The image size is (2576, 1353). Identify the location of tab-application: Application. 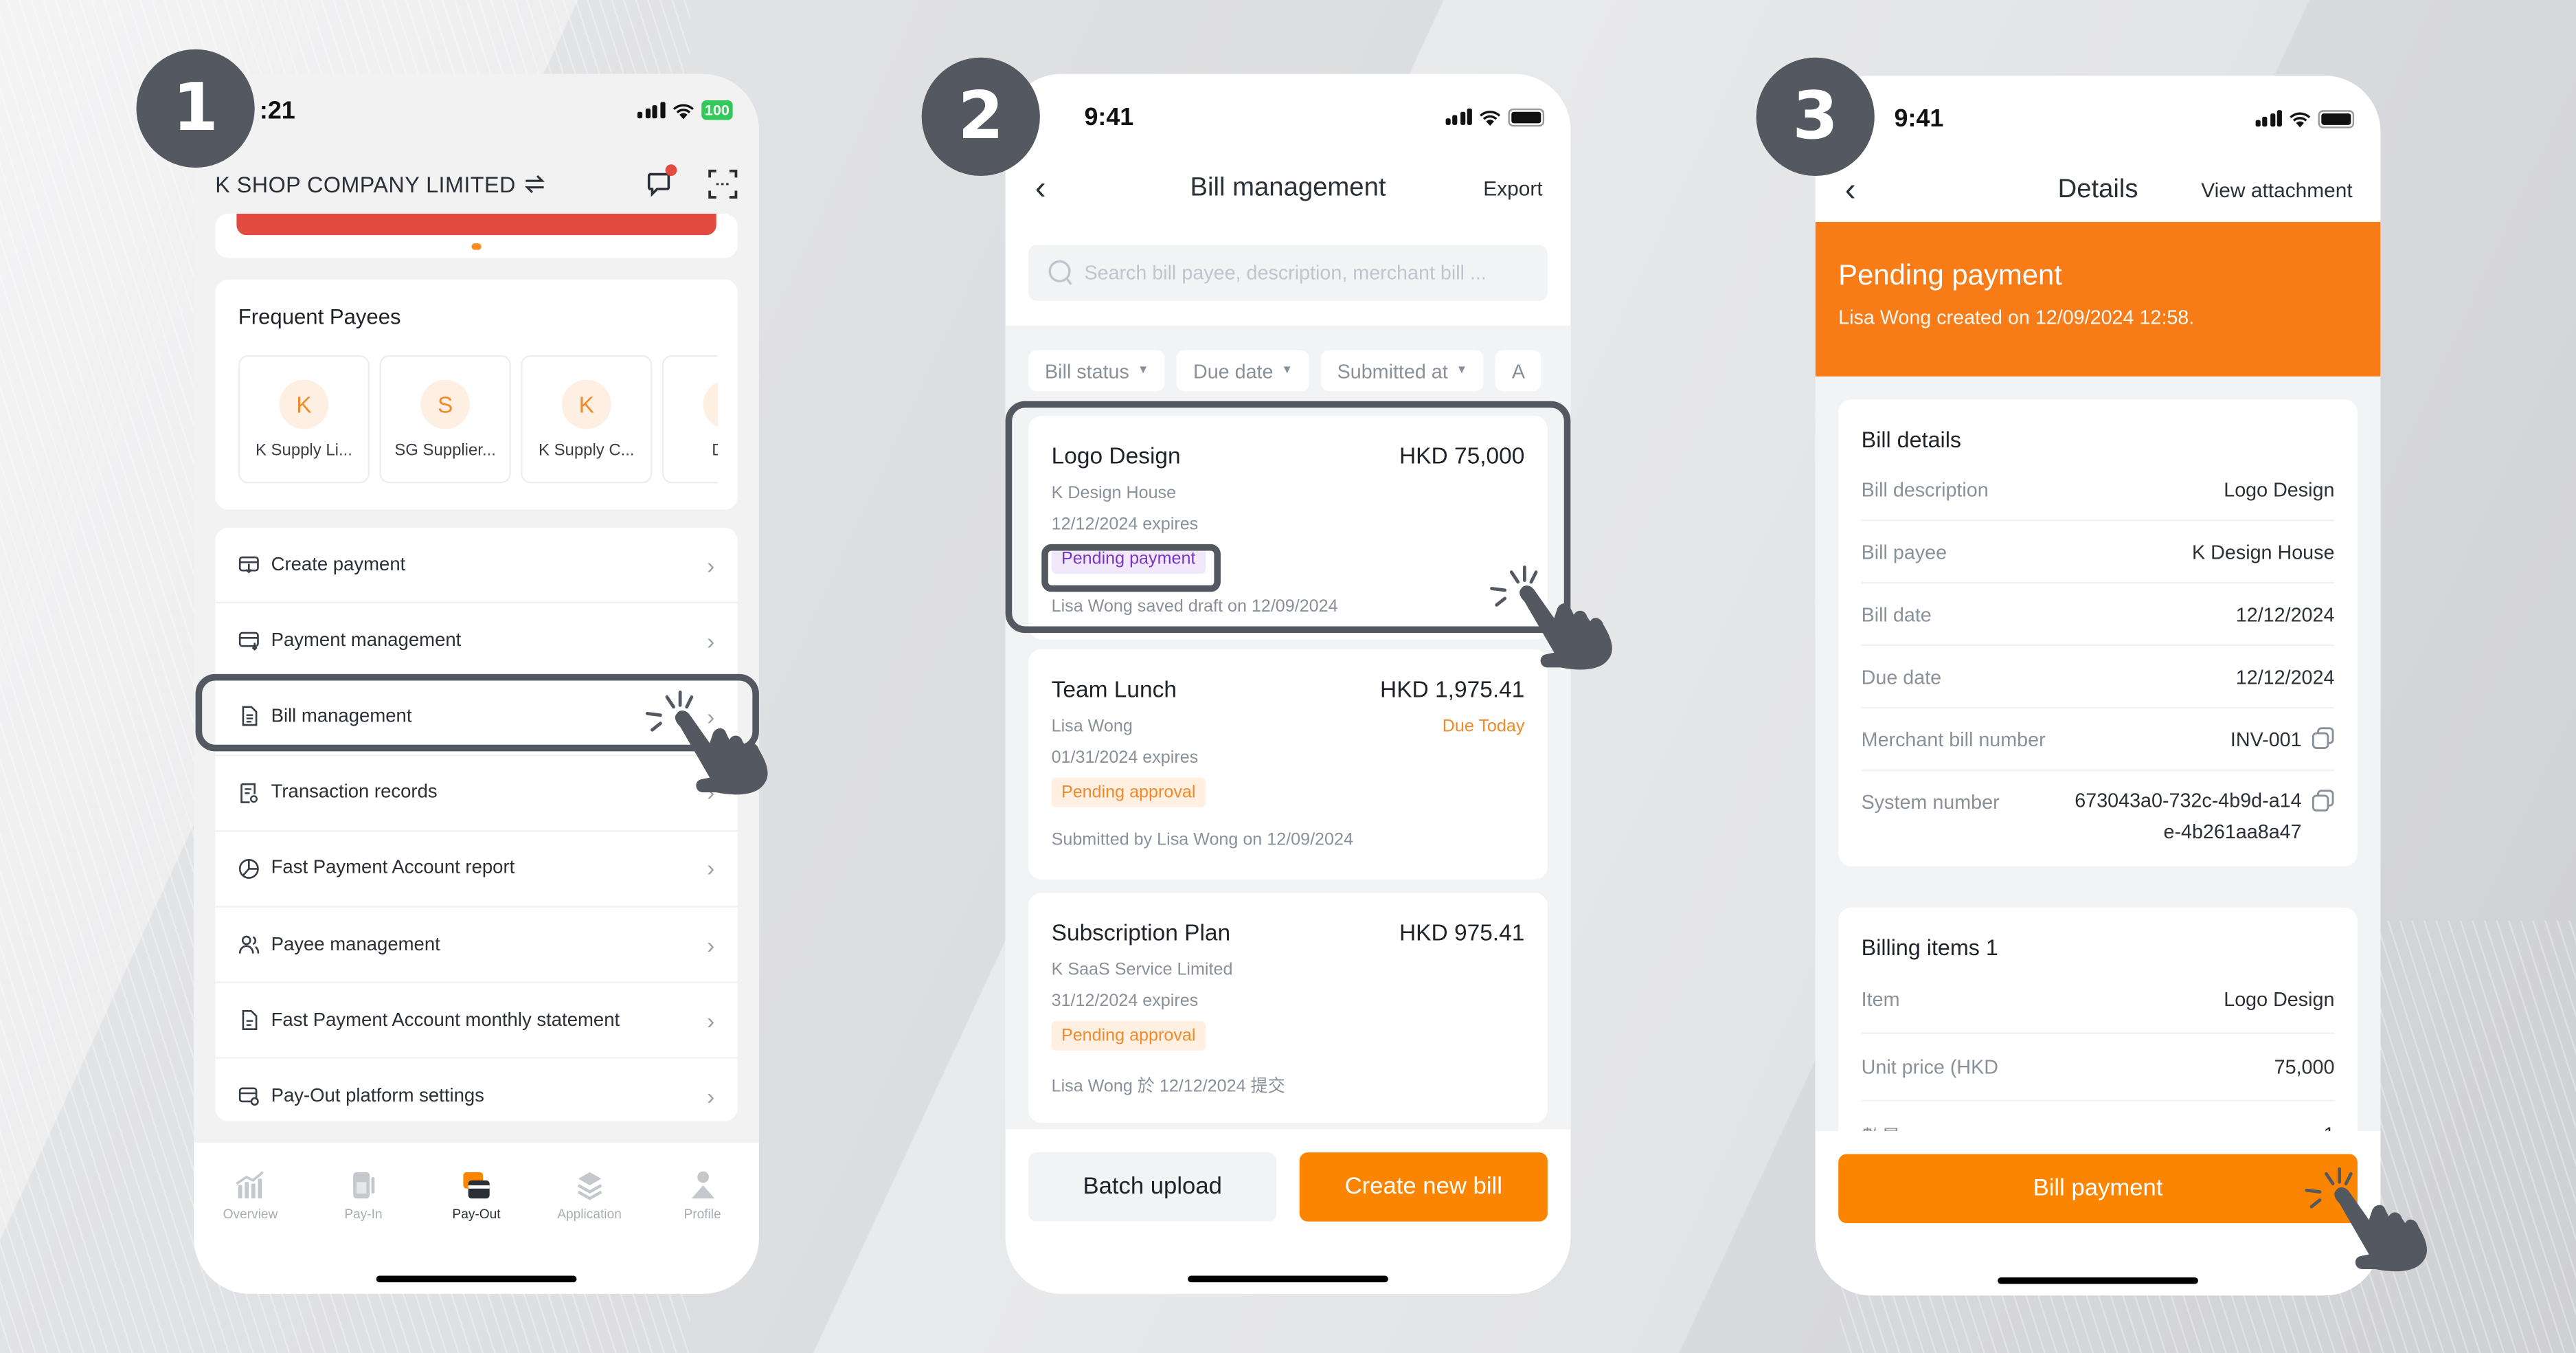
(589, 1195).